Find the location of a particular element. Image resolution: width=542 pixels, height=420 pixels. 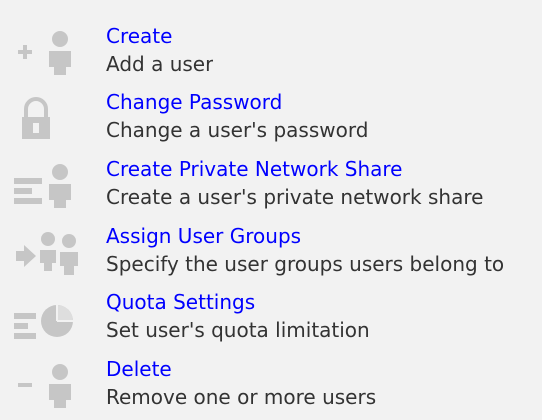

create-link: Create is located at coordinates (139, 36).